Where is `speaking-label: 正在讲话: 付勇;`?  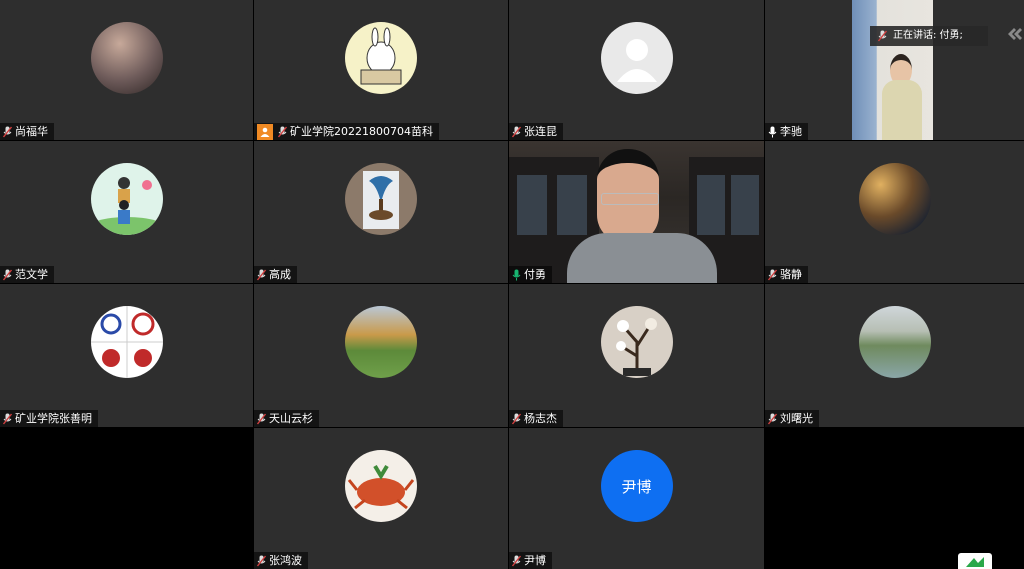
speaking-label: 正在讲话: 付勇; is located at coordinates (928, 35).